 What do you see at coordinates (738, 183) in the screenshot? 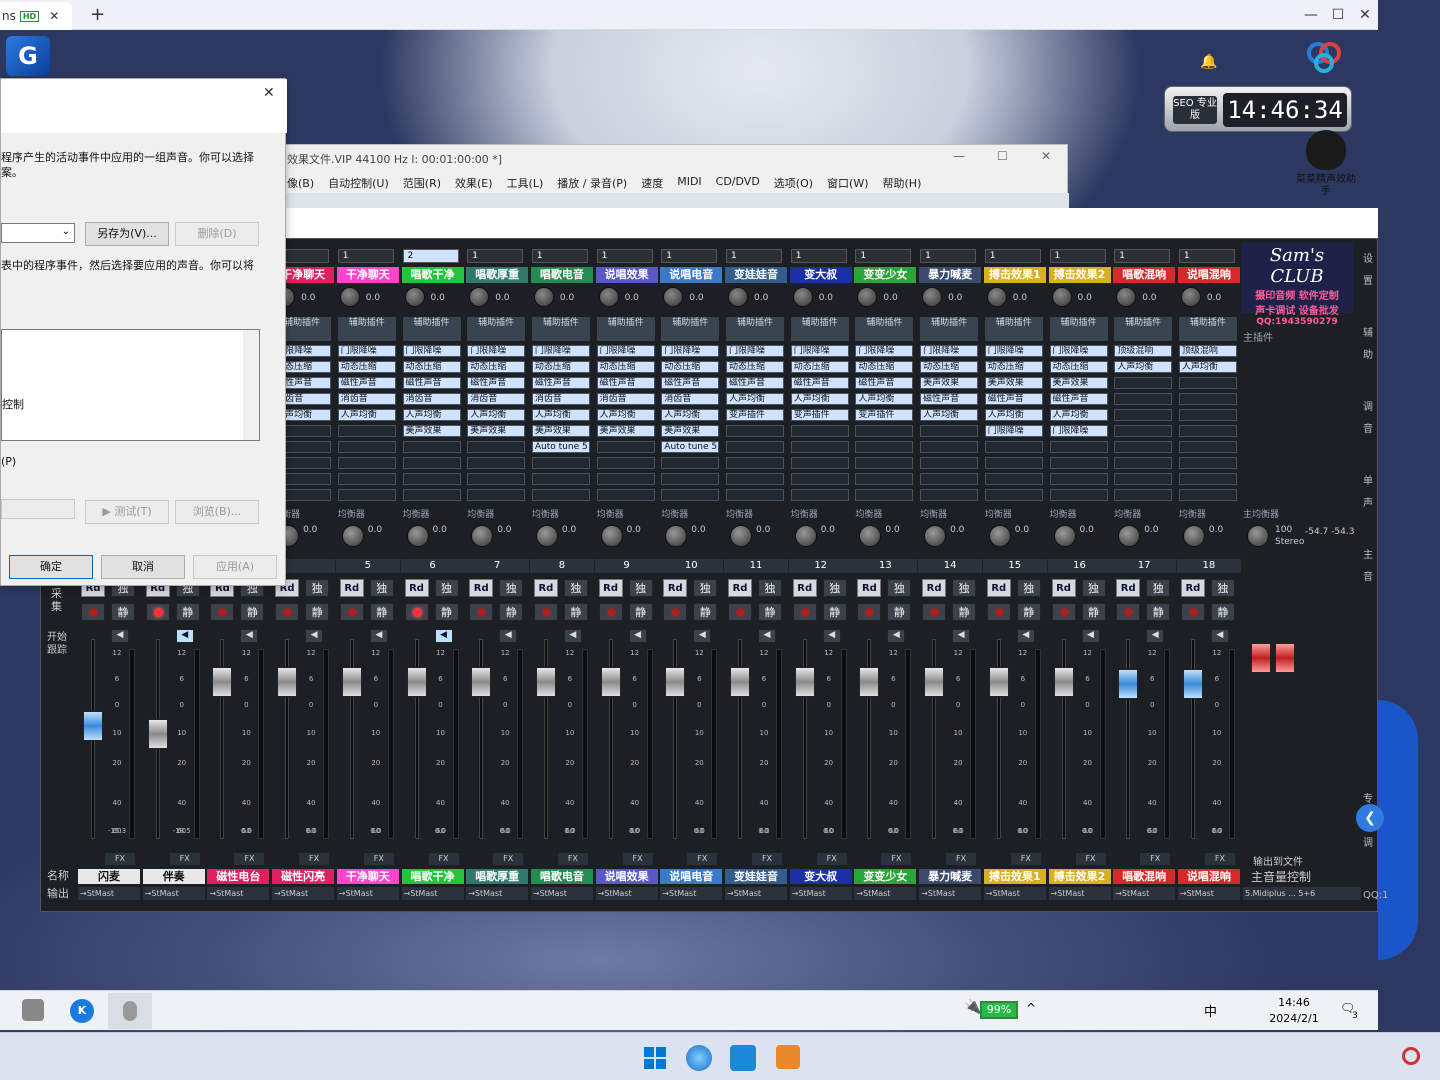
I see `editor-menu-item: CD/DVD` at bounding box center [738, 183].